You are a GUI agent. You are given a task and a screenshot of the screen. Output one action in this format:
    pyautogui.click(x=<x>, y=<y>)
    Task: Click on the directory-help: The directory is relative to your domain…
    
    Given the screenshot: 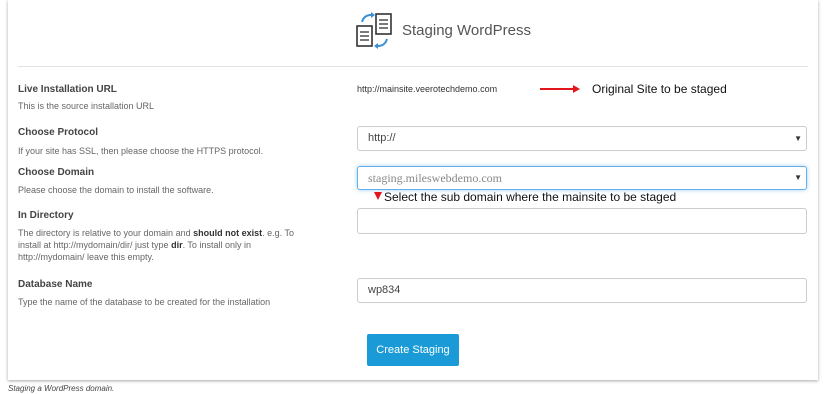 What is the action you would take?
    pyautogui.click(x=156, y=245)
    